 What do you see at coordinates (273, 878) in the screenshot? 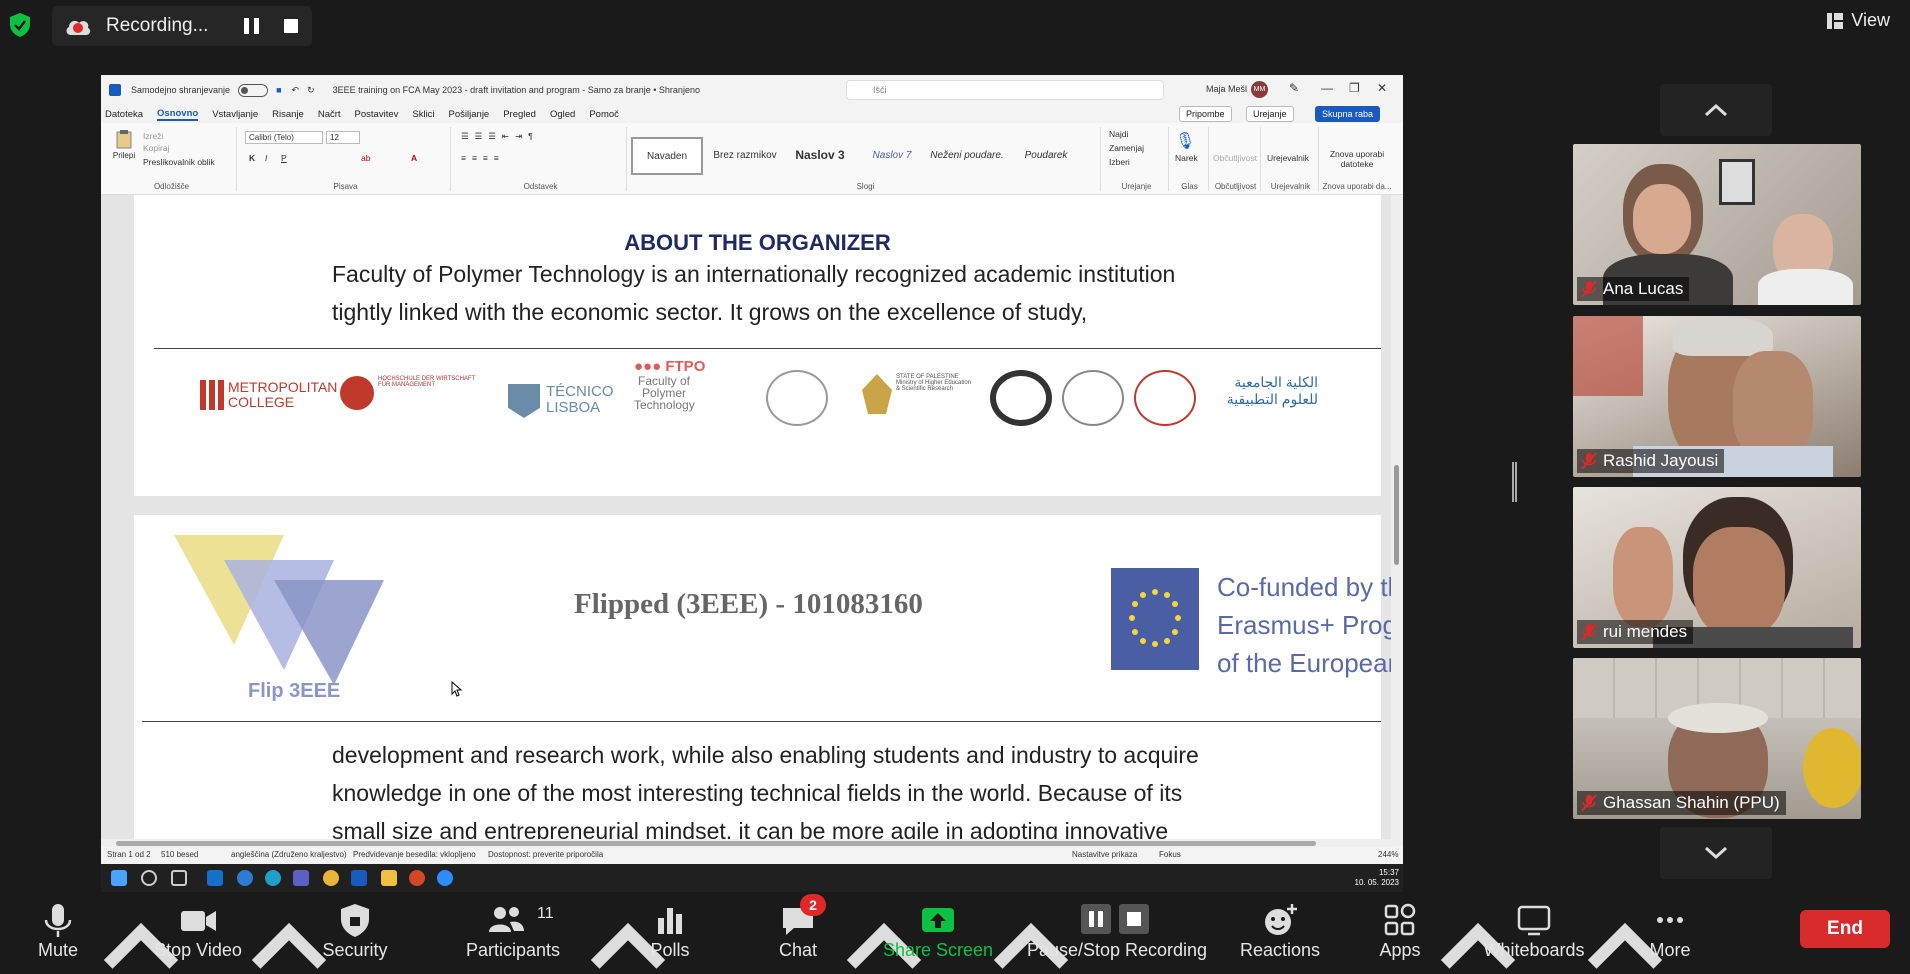
I see `edge-dev-icon` at bounding box center [273, 878].